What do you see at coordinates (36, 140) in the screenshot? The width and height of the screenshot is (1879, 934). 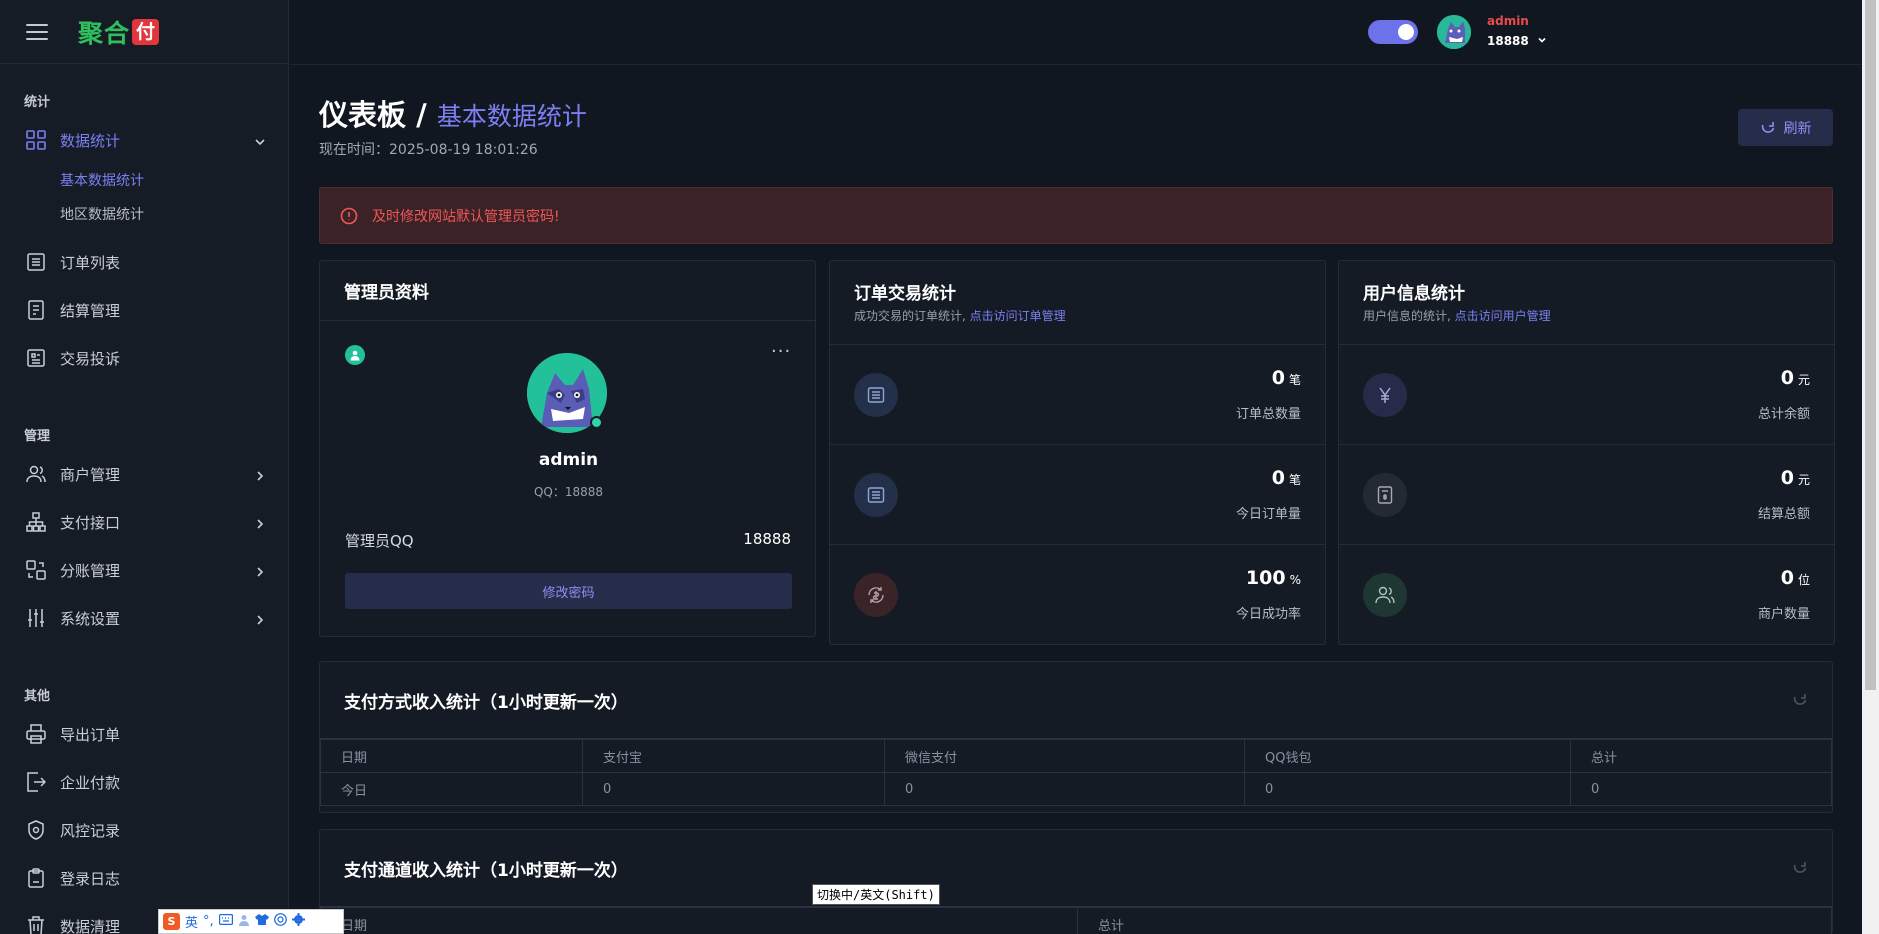 I see `grid-icon` at bounding box center [36, 140].